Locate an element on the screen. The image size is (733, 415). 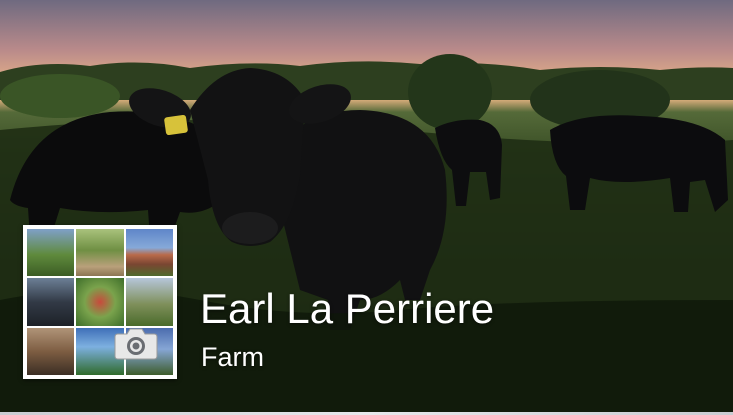
page-category: Farm is located at coordinates (232, 357).